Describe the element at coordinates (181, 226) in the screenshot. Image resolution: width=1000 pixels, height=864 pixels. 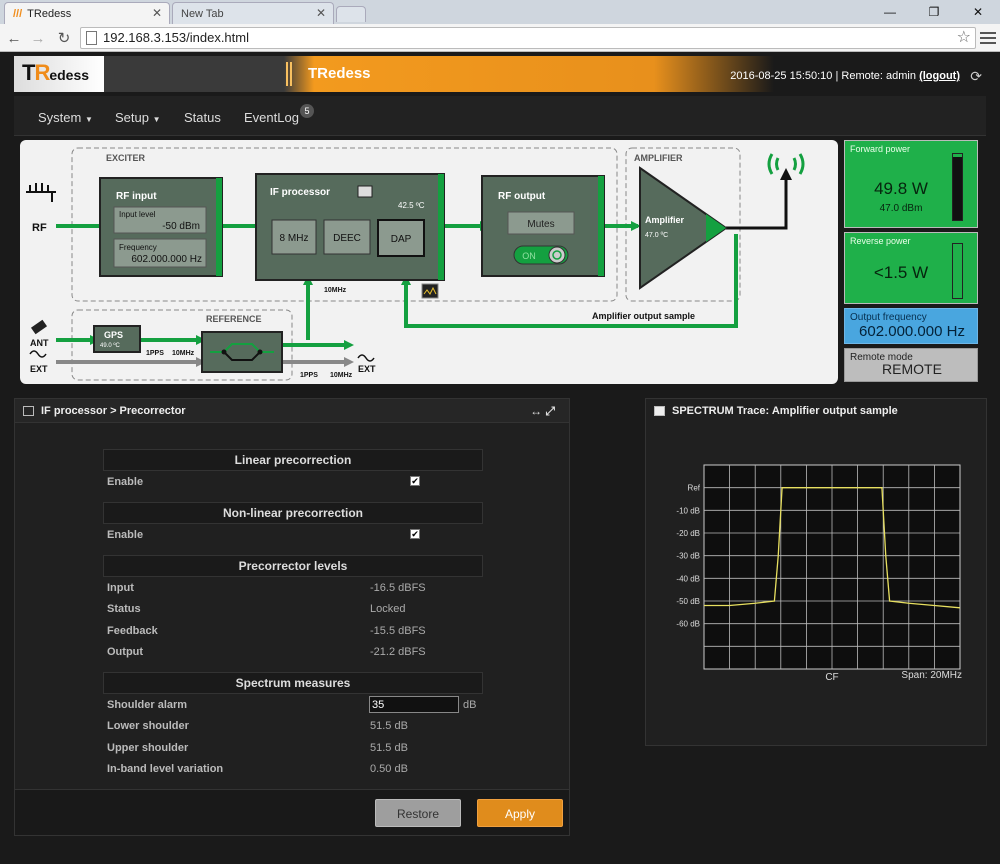
I see `svg-text: -50 dBm` at that location.